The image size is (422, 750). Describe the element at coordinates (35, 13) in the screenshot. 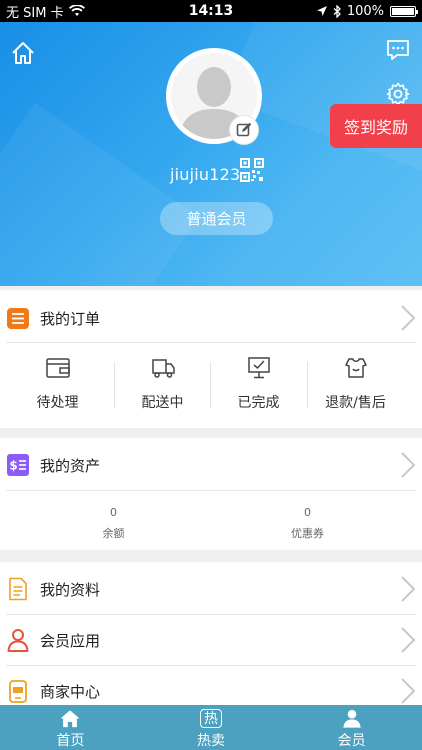

I see `carrier-label: 无 SIM 卡` at that location.